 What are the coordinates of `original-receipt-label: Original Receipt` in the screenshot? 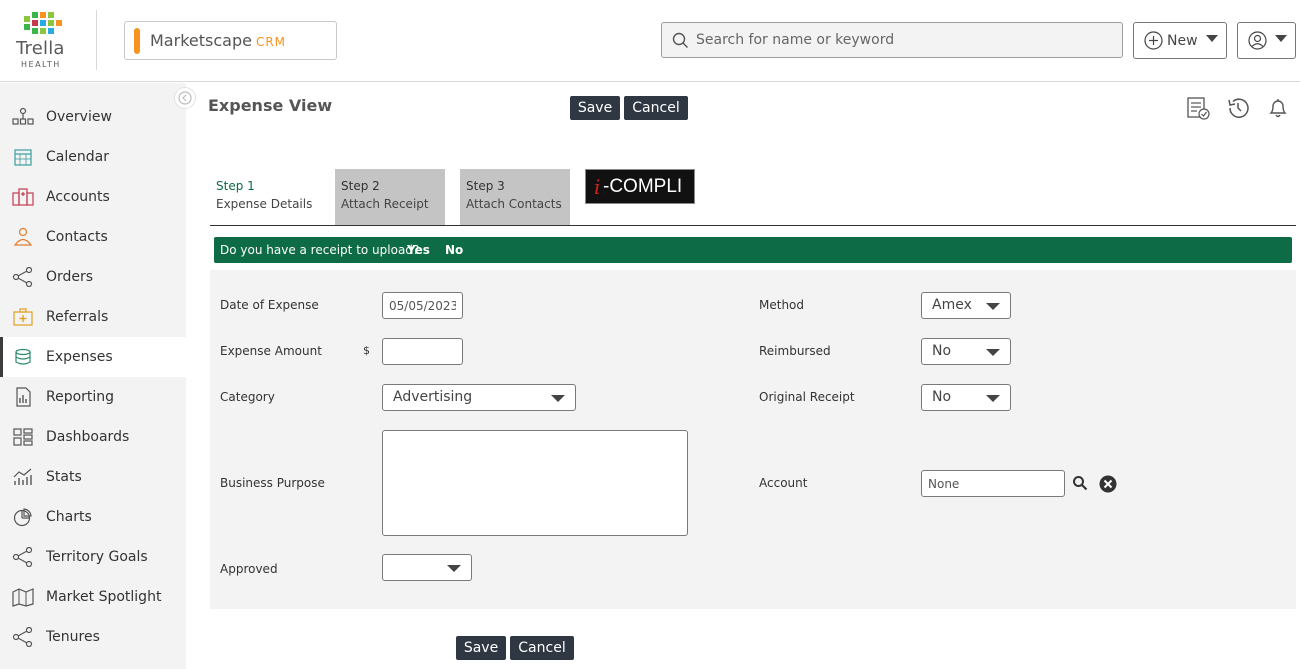 It's located at (807, 397).